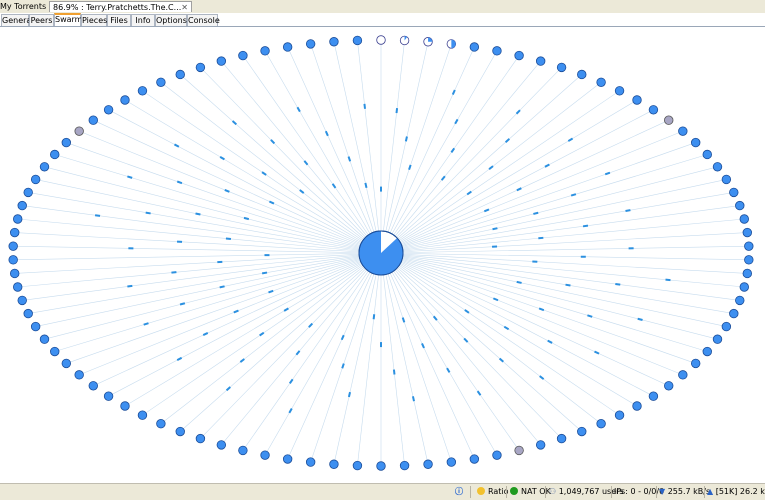 This screenshot has width=765, height=500. Describe the element at coordinates (23, 6) in the screenshot. I see `tab-my-torrents: My Torrents` at that location.